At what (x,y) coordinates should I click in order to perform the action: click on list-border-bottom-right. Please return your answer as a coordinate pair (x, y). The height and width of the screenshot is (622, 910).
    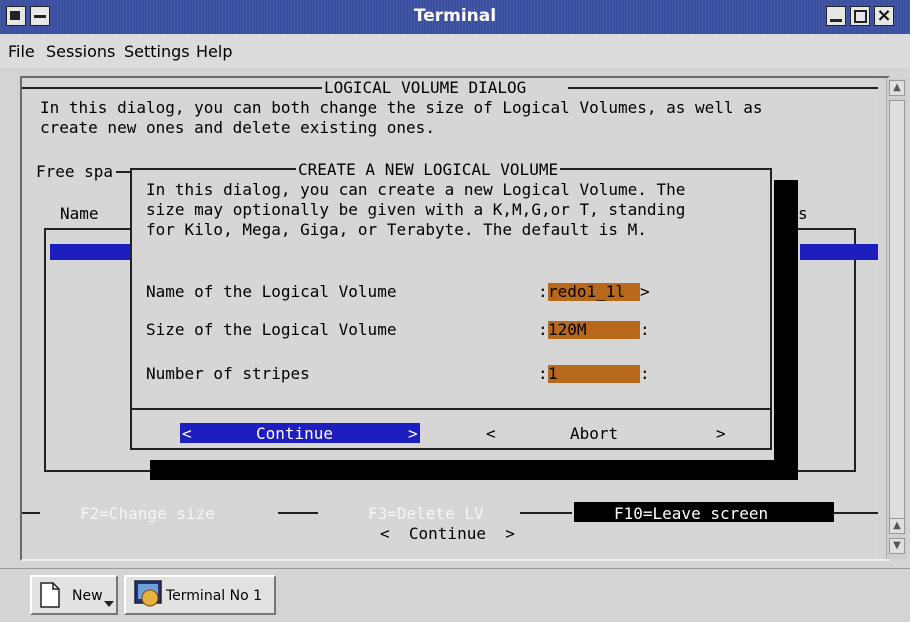
    Looking at the image, I should click on (827, 471).